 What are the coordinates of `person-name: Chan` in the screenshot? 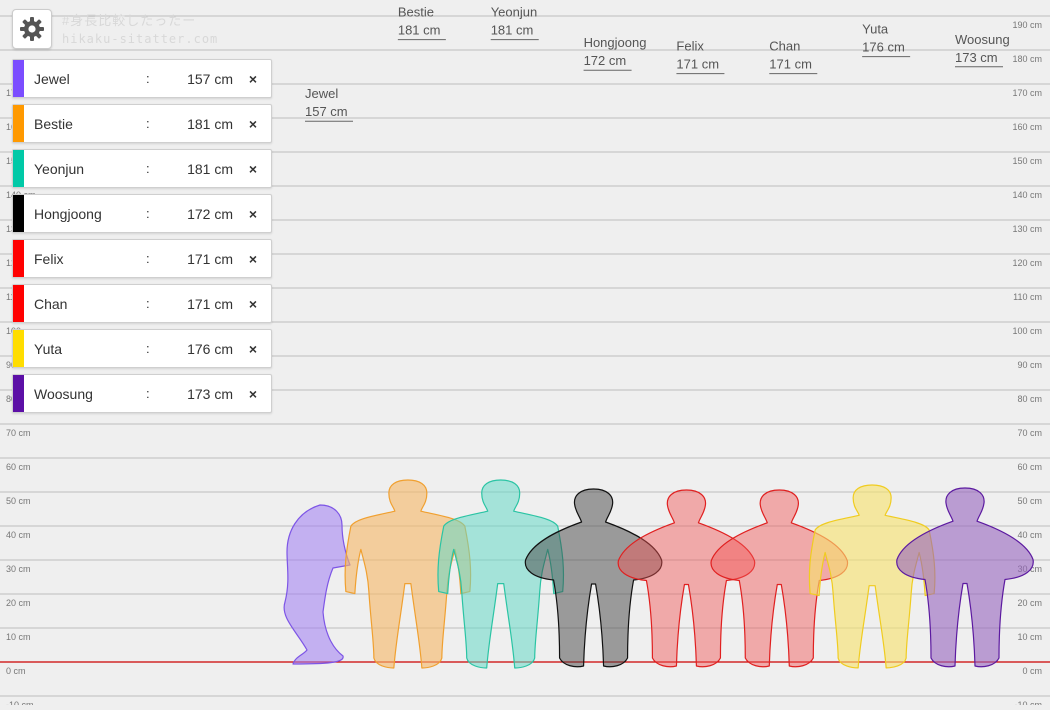 It's located at (51, 303).